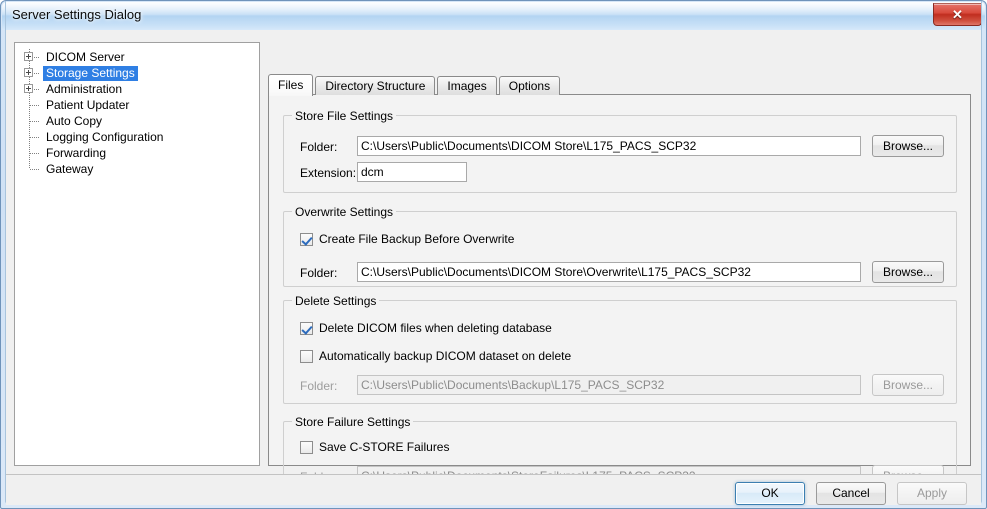 Image resolution: width=987 pixels, height=509 pixels. What do you see at coordinates (139, 105) in the screenshot?
I see `tree-item-patient-updater: Patient Updater` at bounding box center [139, 105].